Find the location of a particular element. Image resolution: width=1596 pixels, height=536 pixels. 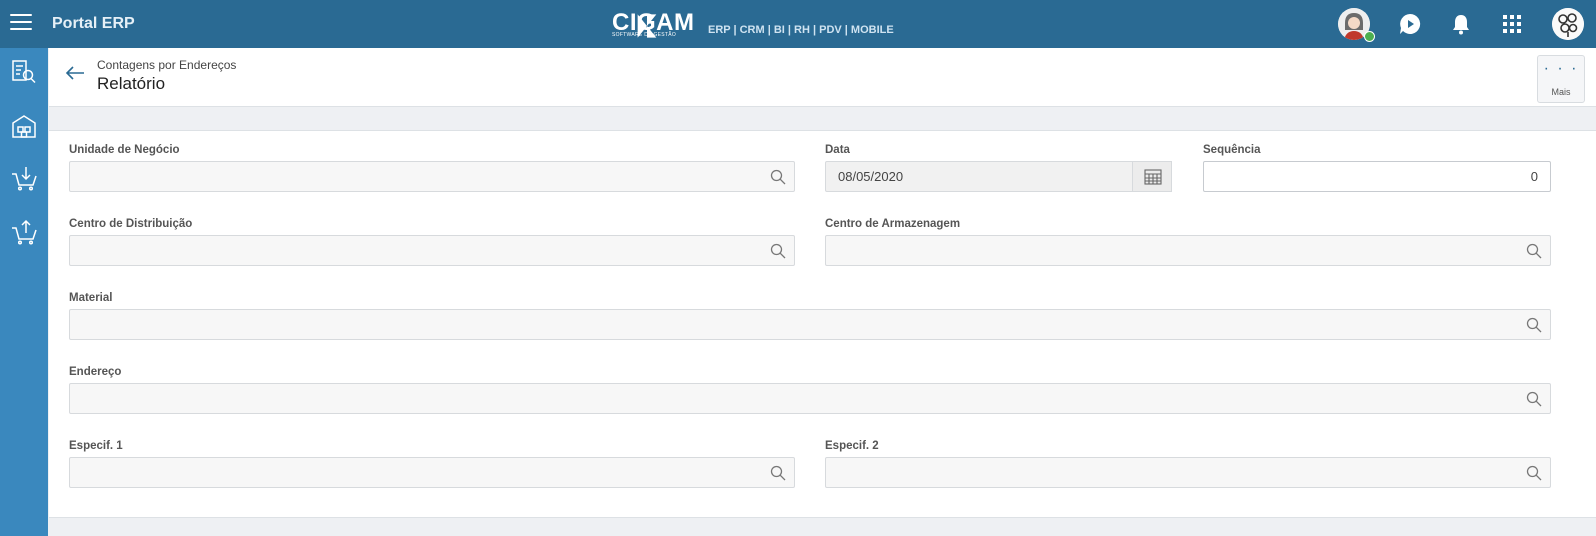

chat-play-icon is located at coordinates (1410, 24).